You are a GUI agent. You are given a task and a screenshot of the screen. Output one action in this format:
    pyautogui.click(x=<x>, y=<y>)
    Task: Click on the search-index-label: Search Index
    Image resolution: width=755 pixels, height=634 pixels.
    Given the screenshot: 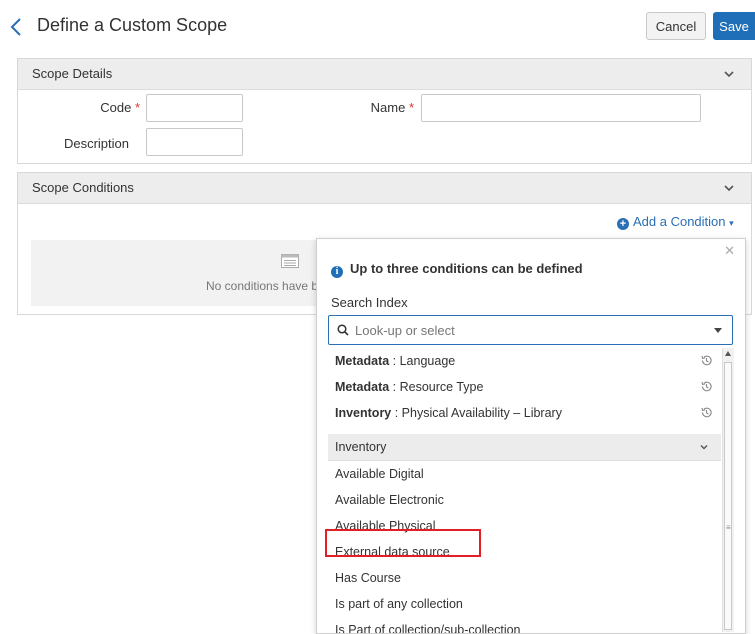 What is the action you would take?
    pyautogui.click(x=369, y=302)
    